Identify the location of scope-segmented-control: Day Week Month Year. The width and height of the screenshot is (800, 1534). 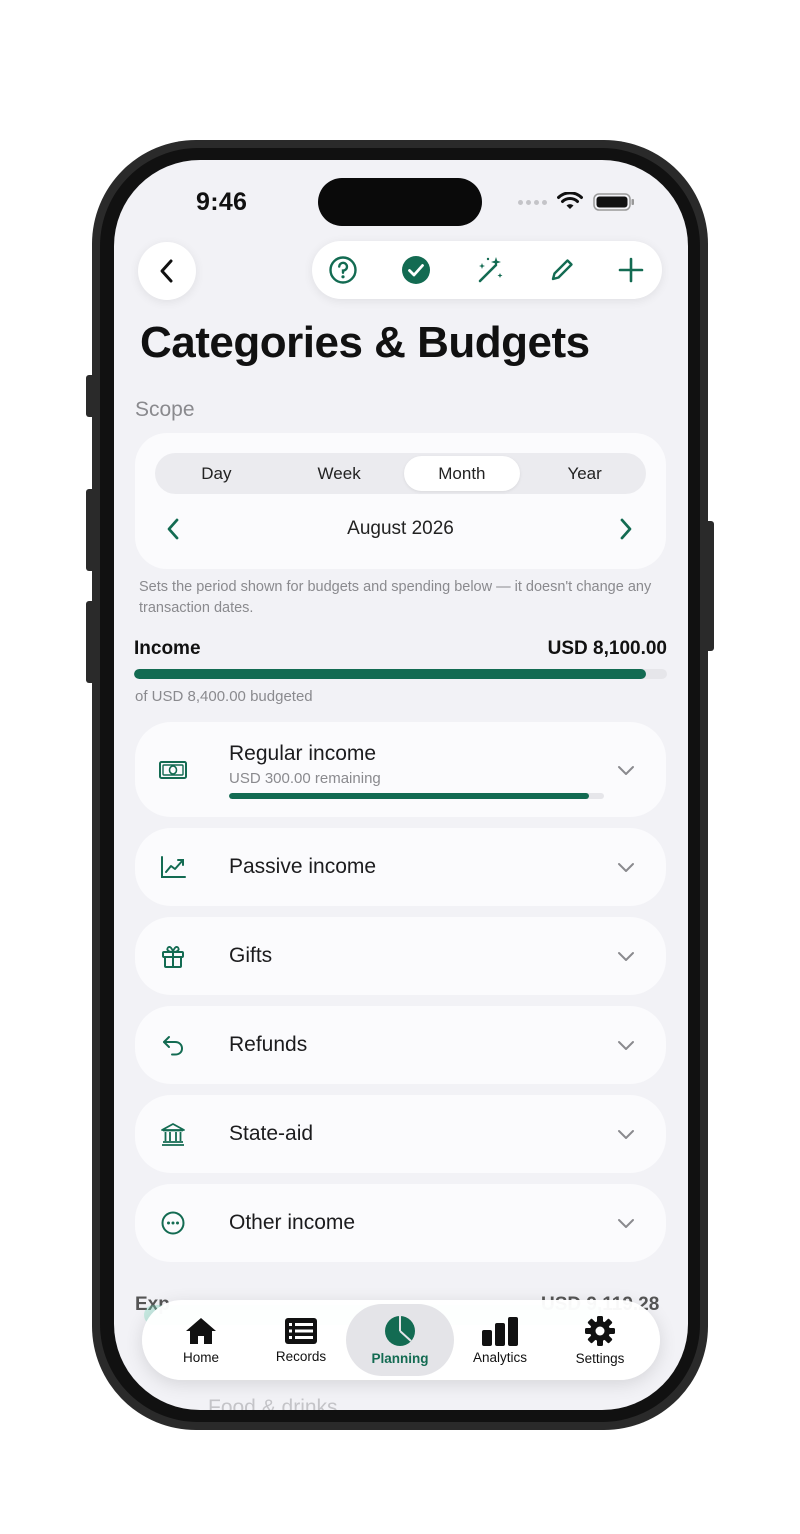
(400, 473).